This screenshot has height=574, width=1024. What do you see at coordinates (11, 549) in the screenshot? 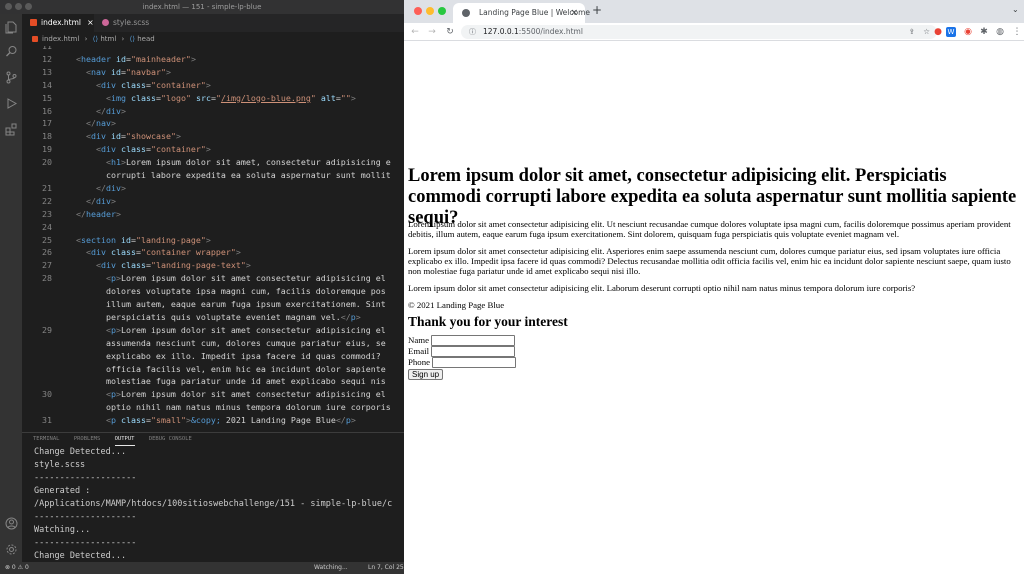
I see `settings-gear-icon` at bounding box center [11, 549].